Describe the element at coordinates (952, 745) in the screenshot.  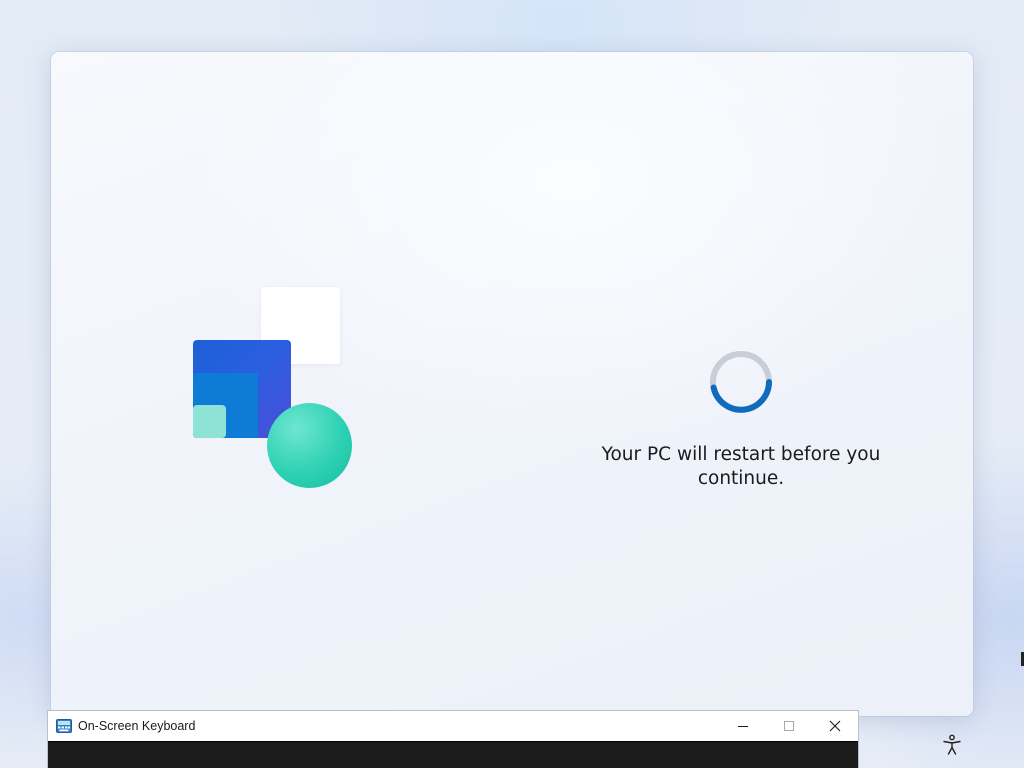
I see `accessibility-icon` at that location.